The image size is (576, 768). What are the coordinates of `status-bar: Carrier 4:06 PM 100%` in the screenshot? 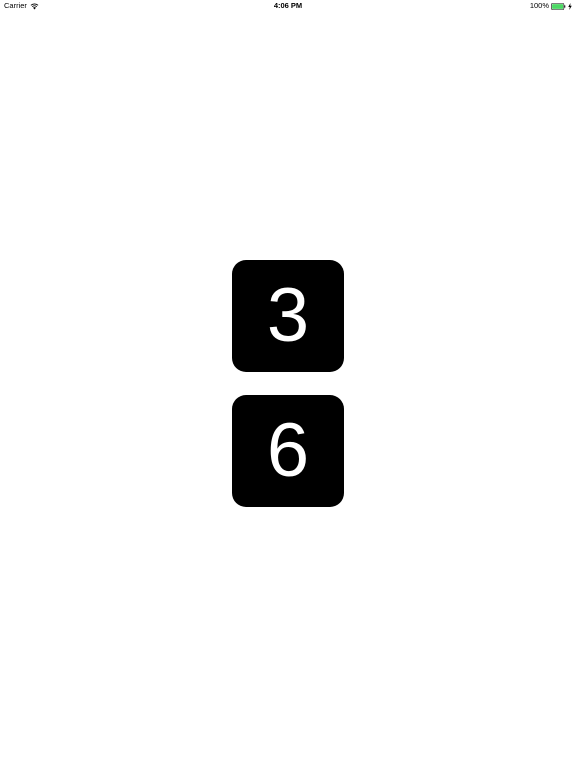 It's located at (288, 6).